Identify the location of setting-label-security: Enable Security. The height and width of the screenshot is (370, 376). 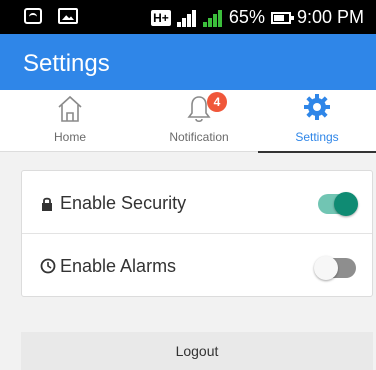
(123, 203).